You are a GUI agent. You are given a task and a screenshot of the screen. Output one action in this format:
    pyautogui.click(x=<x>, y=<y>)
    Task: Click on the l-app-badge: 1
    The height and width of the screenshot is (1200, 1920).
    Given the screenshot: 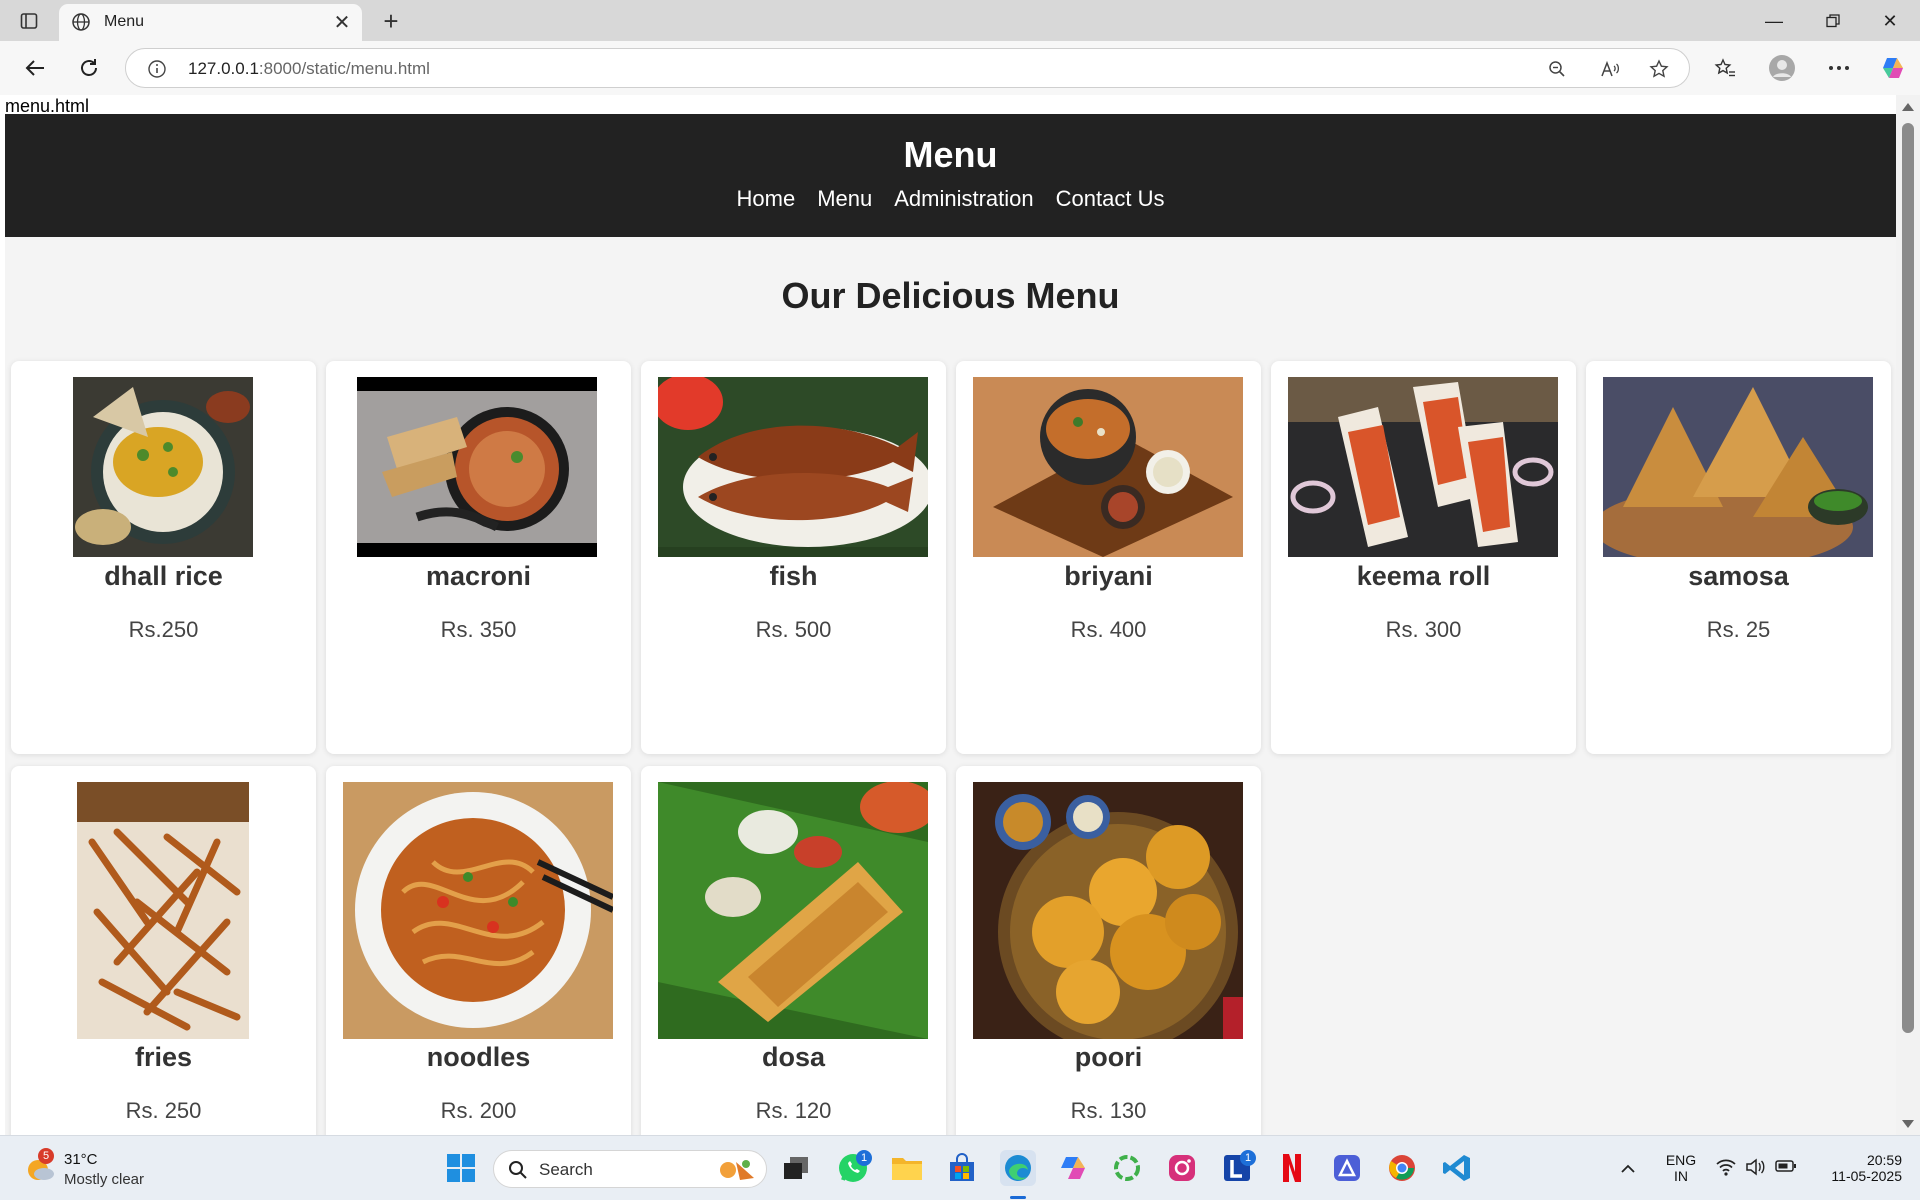 What is the action you would take?
    pyautogui.click(x=1248, y=1158)
    